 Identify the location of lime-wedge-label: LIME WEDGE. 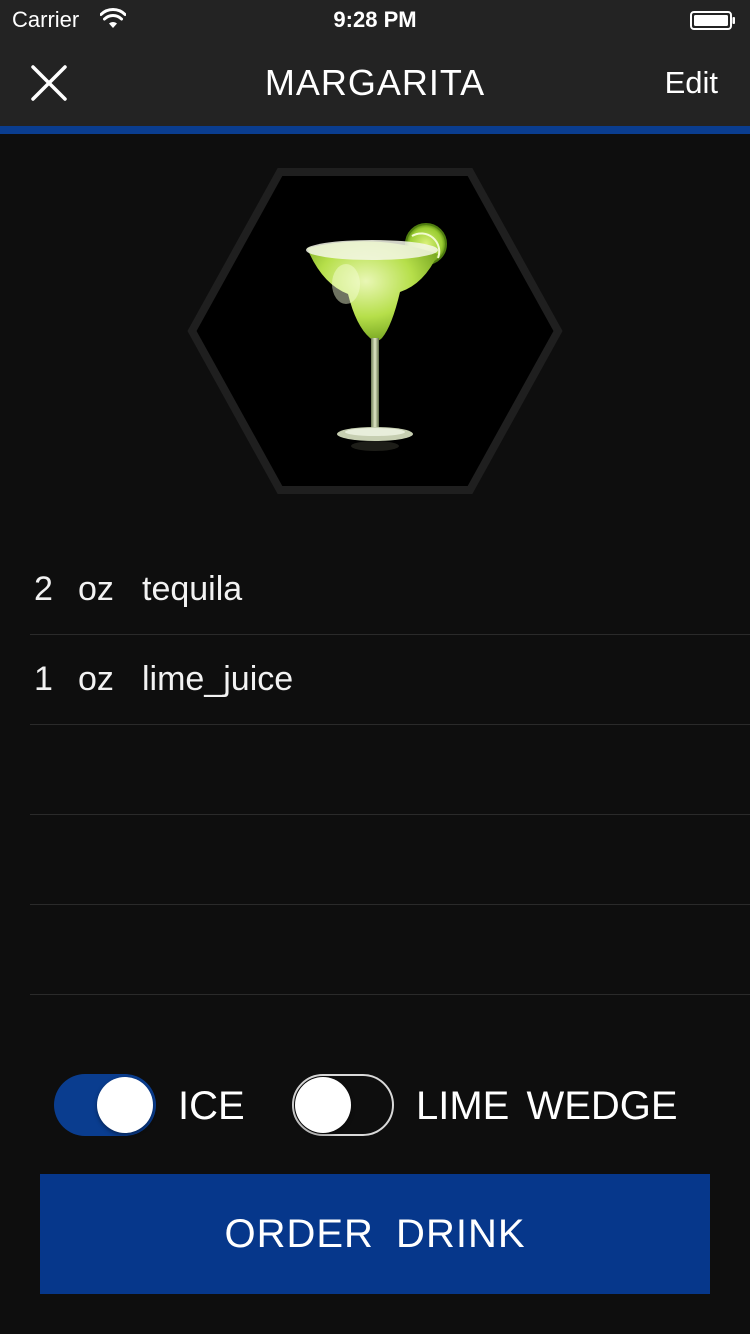
(547, 1106).